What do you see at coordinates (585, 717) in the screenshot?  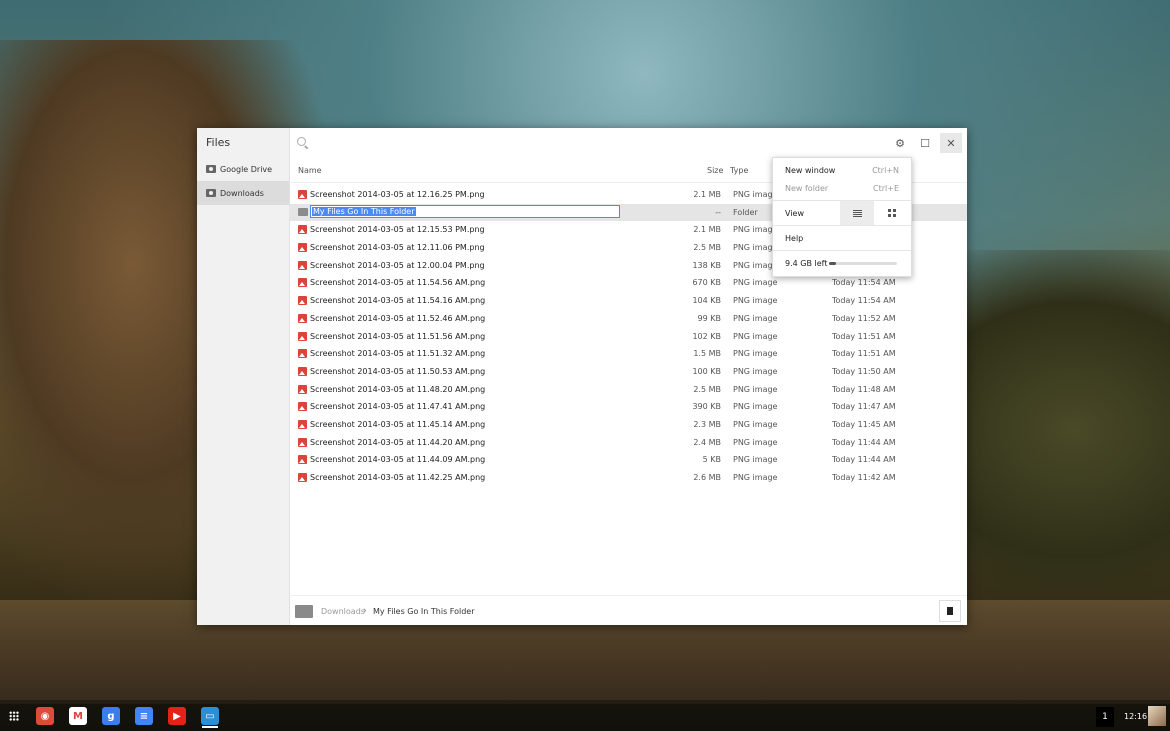 I see `shelf: ◉ Mg ≡ ▶ ▭ 1 12:16` at bounding box center [585, 717].